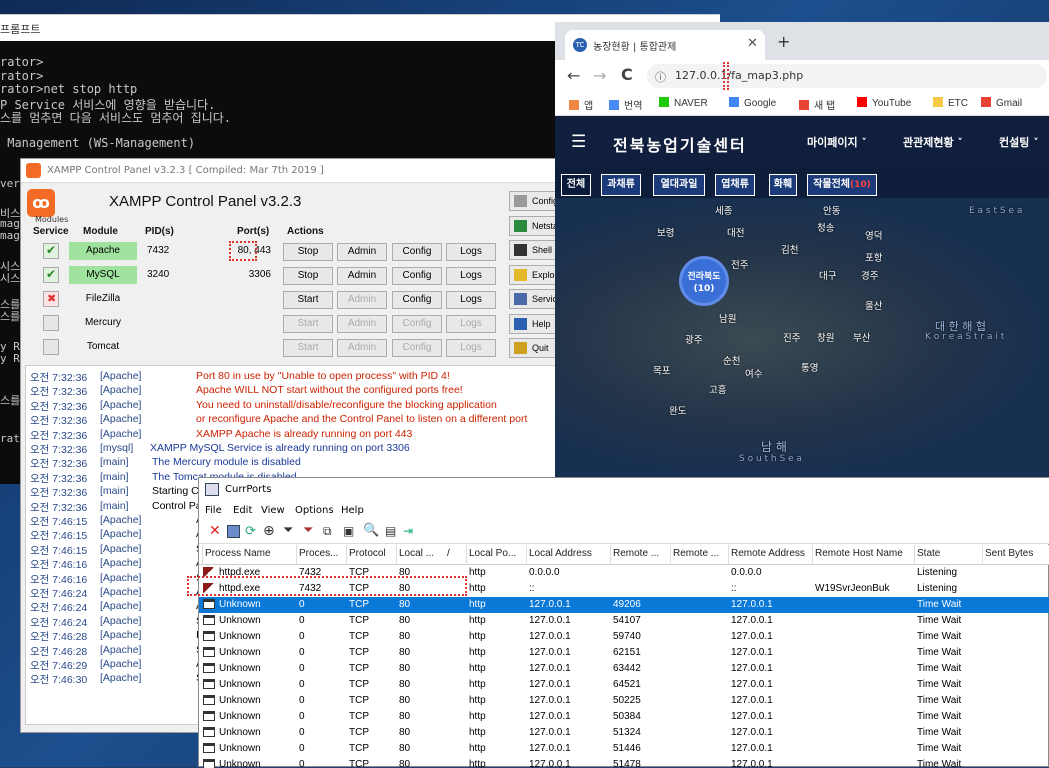 This screenshot has height=768, width=1049. Describe the element at coordinates (754, 374) in the screenshot. I see `map-city-label: 여수` at that location.